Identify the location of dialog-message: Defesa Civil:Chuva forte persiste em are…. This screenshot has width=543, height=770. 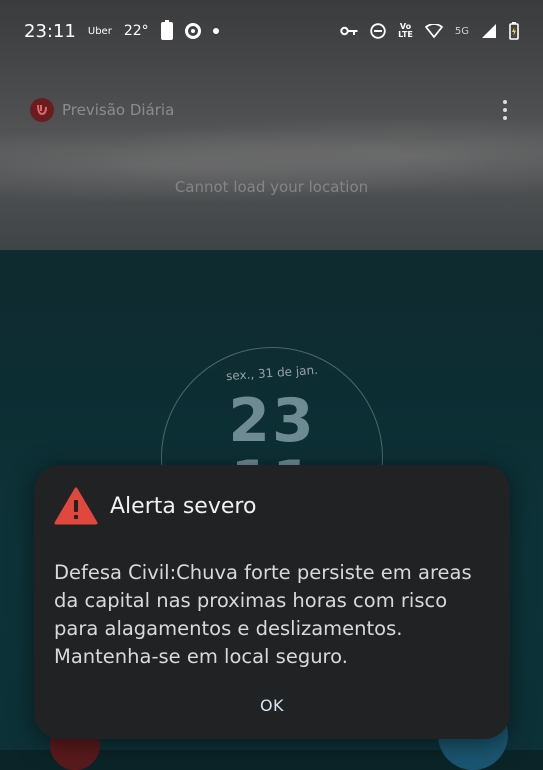
(263, 614).